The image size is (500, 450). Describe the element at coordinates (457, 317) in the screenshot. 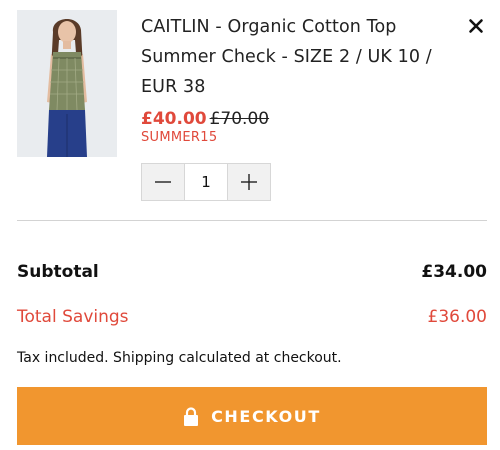

I see `savings-value: £36.00` at that location.